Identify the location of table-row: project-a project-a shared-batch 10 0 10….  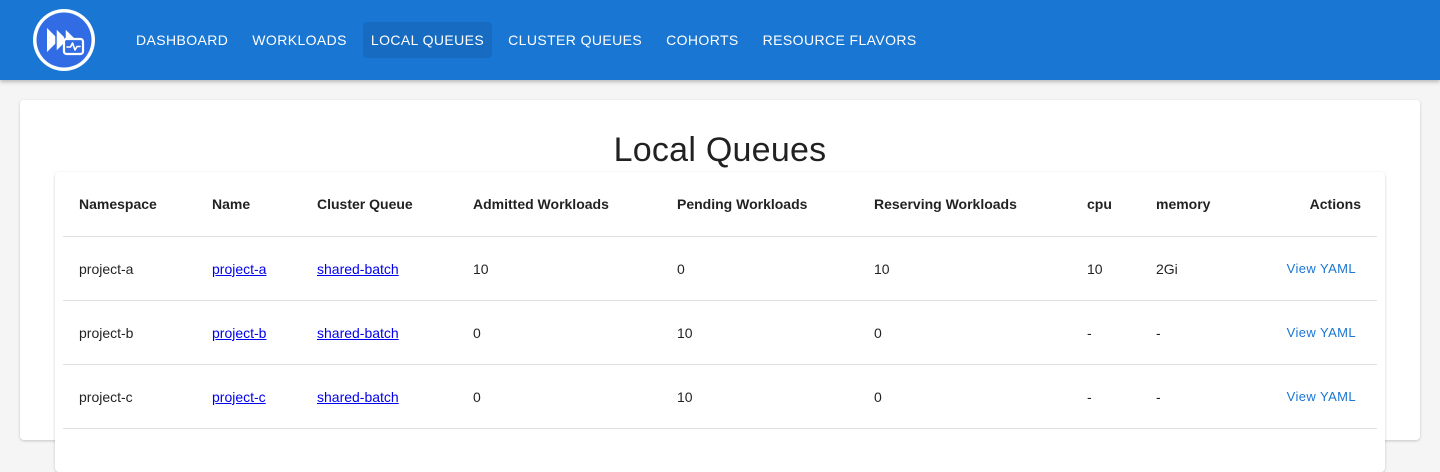
(720, 268).